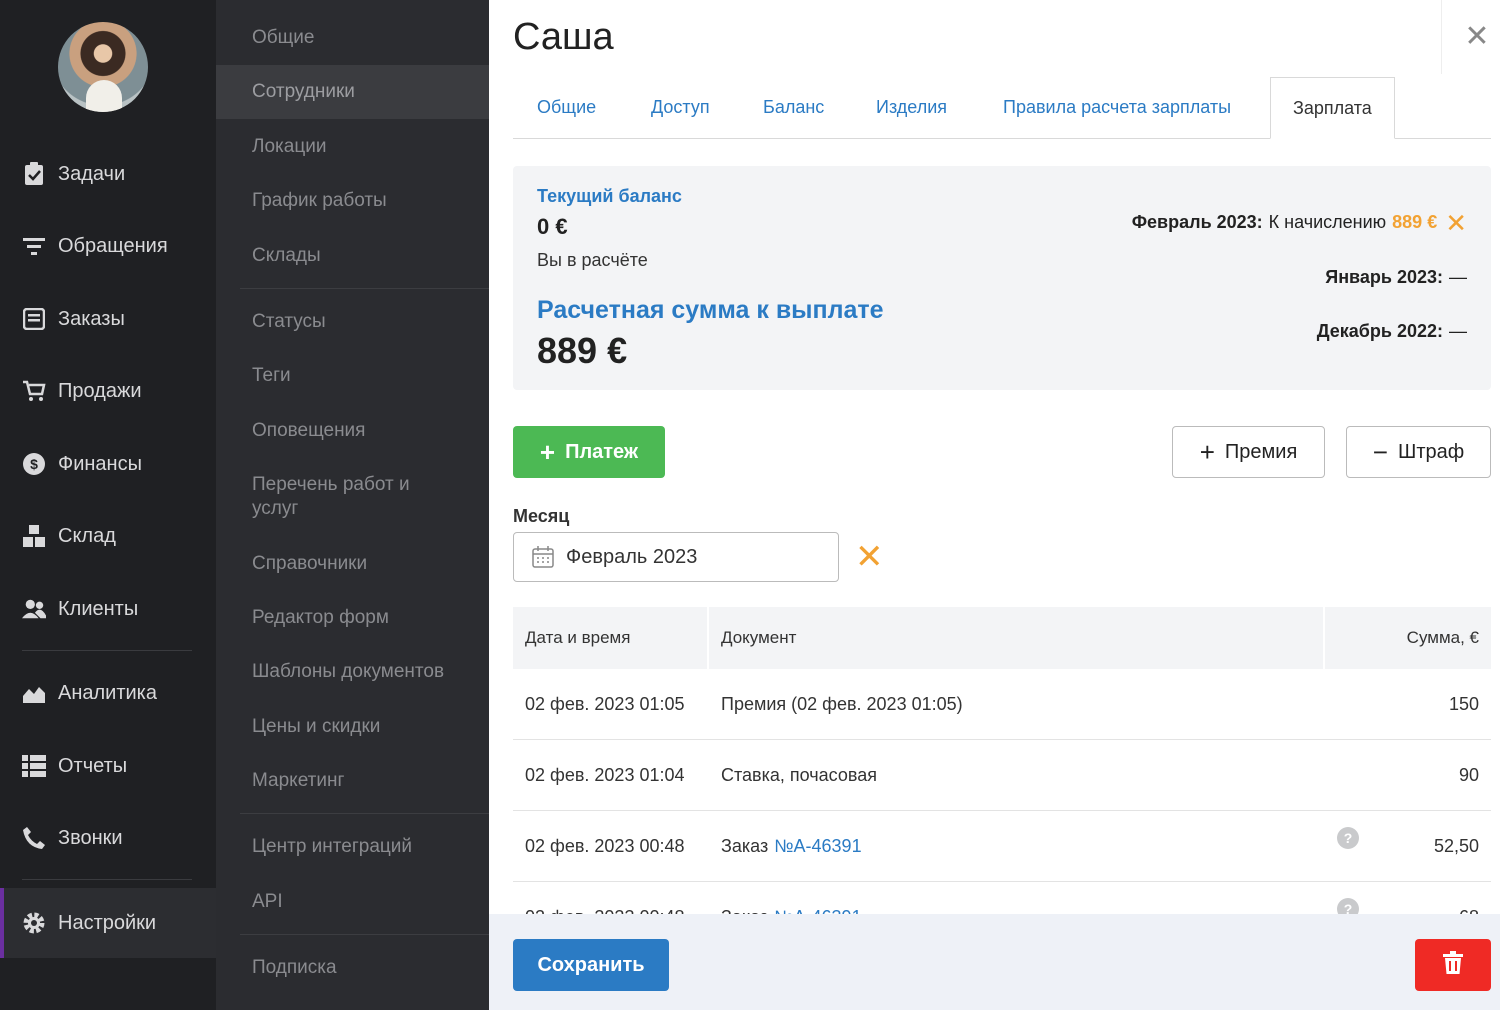  I want to click on phone-icon, so click(34, 838).